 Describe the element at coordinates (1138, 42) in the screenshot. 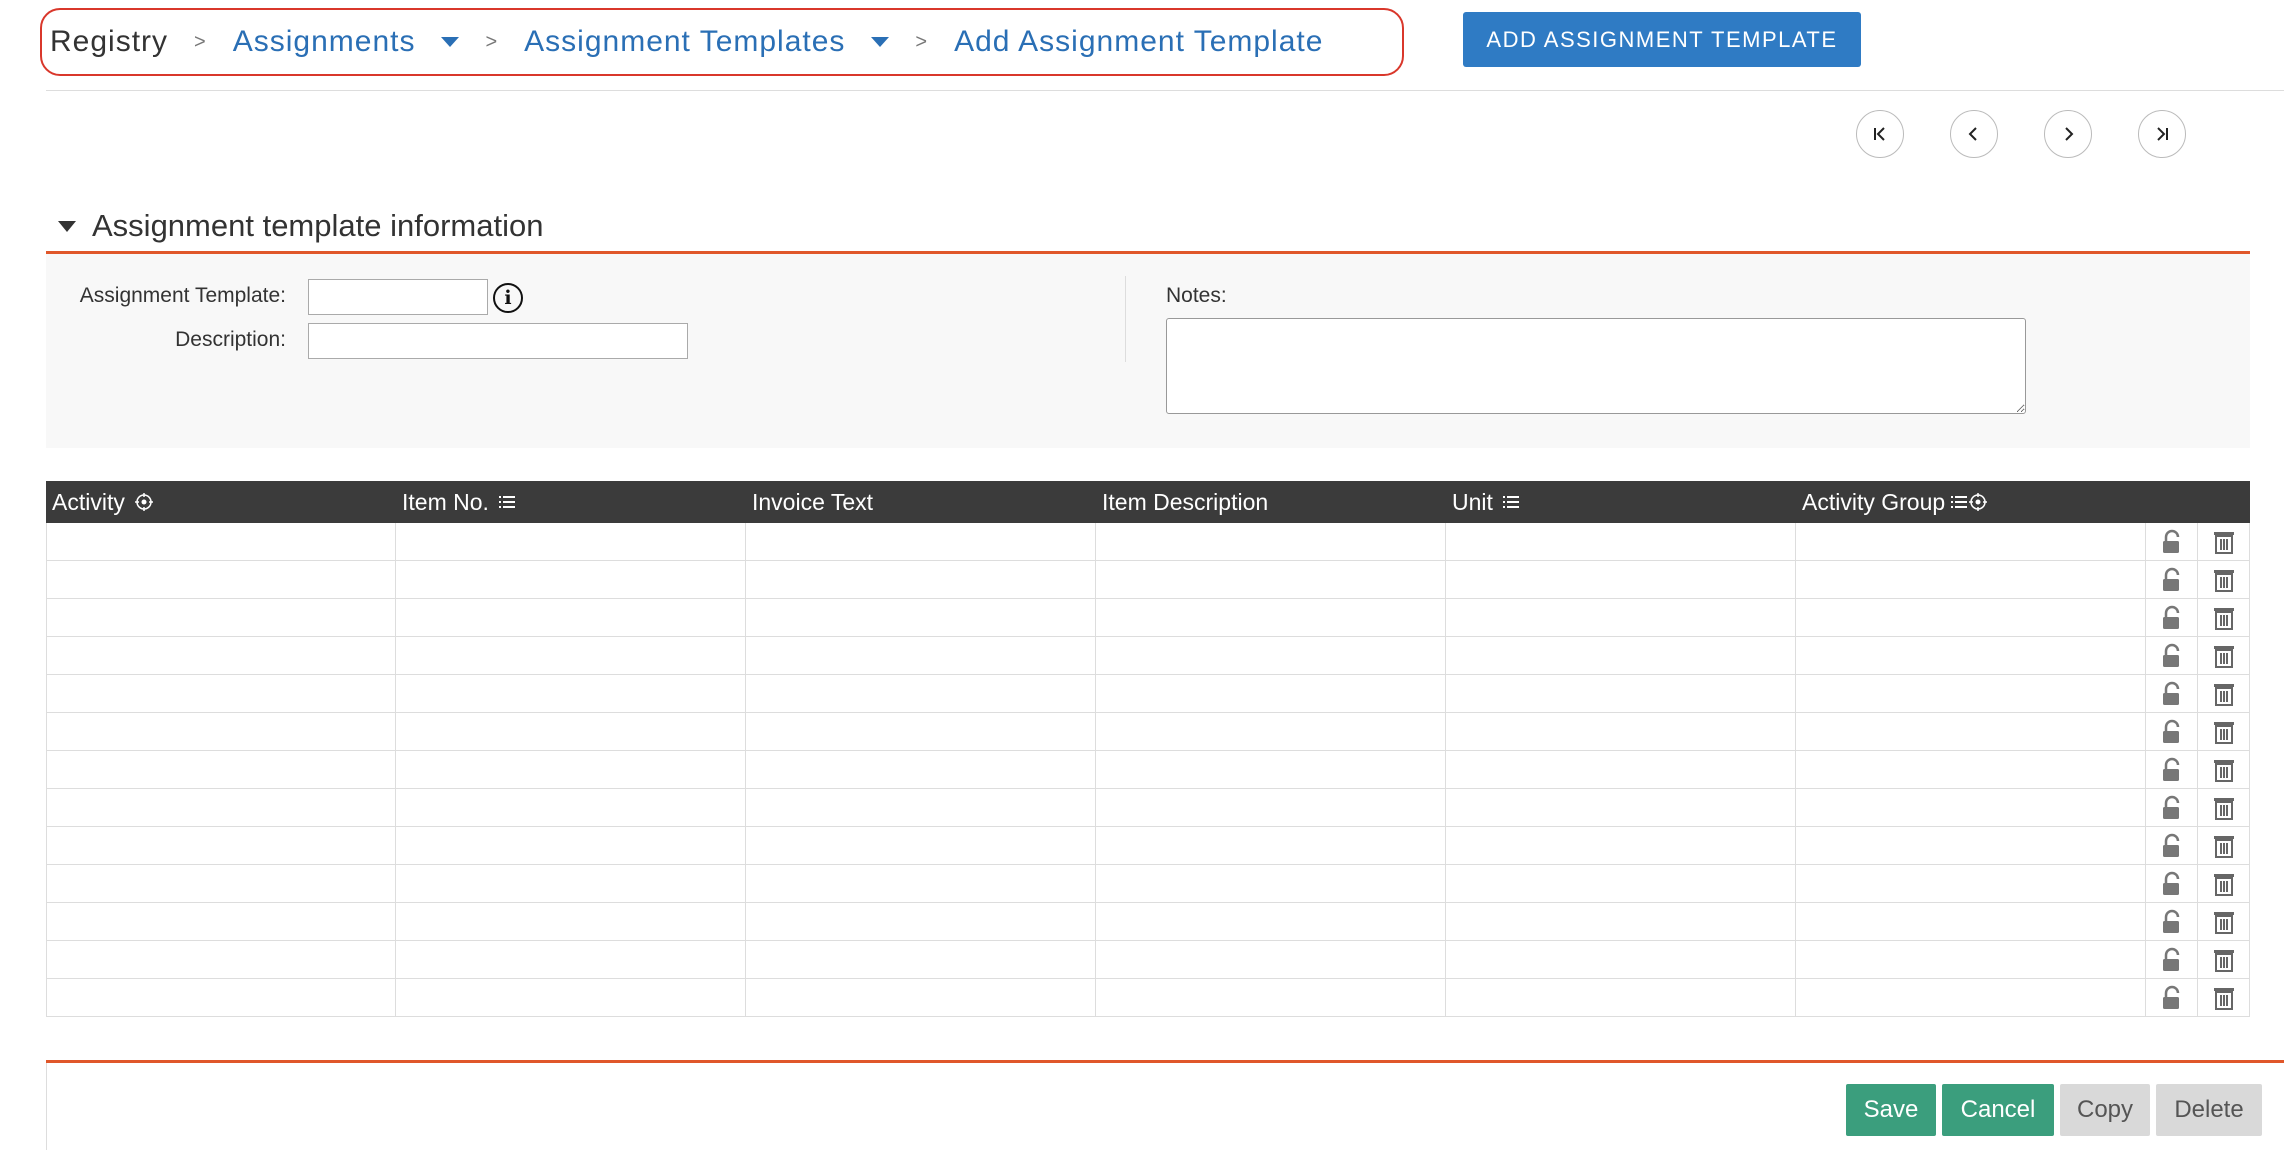

I see `breadcrumb-current: Add Assignment Template` at that location.